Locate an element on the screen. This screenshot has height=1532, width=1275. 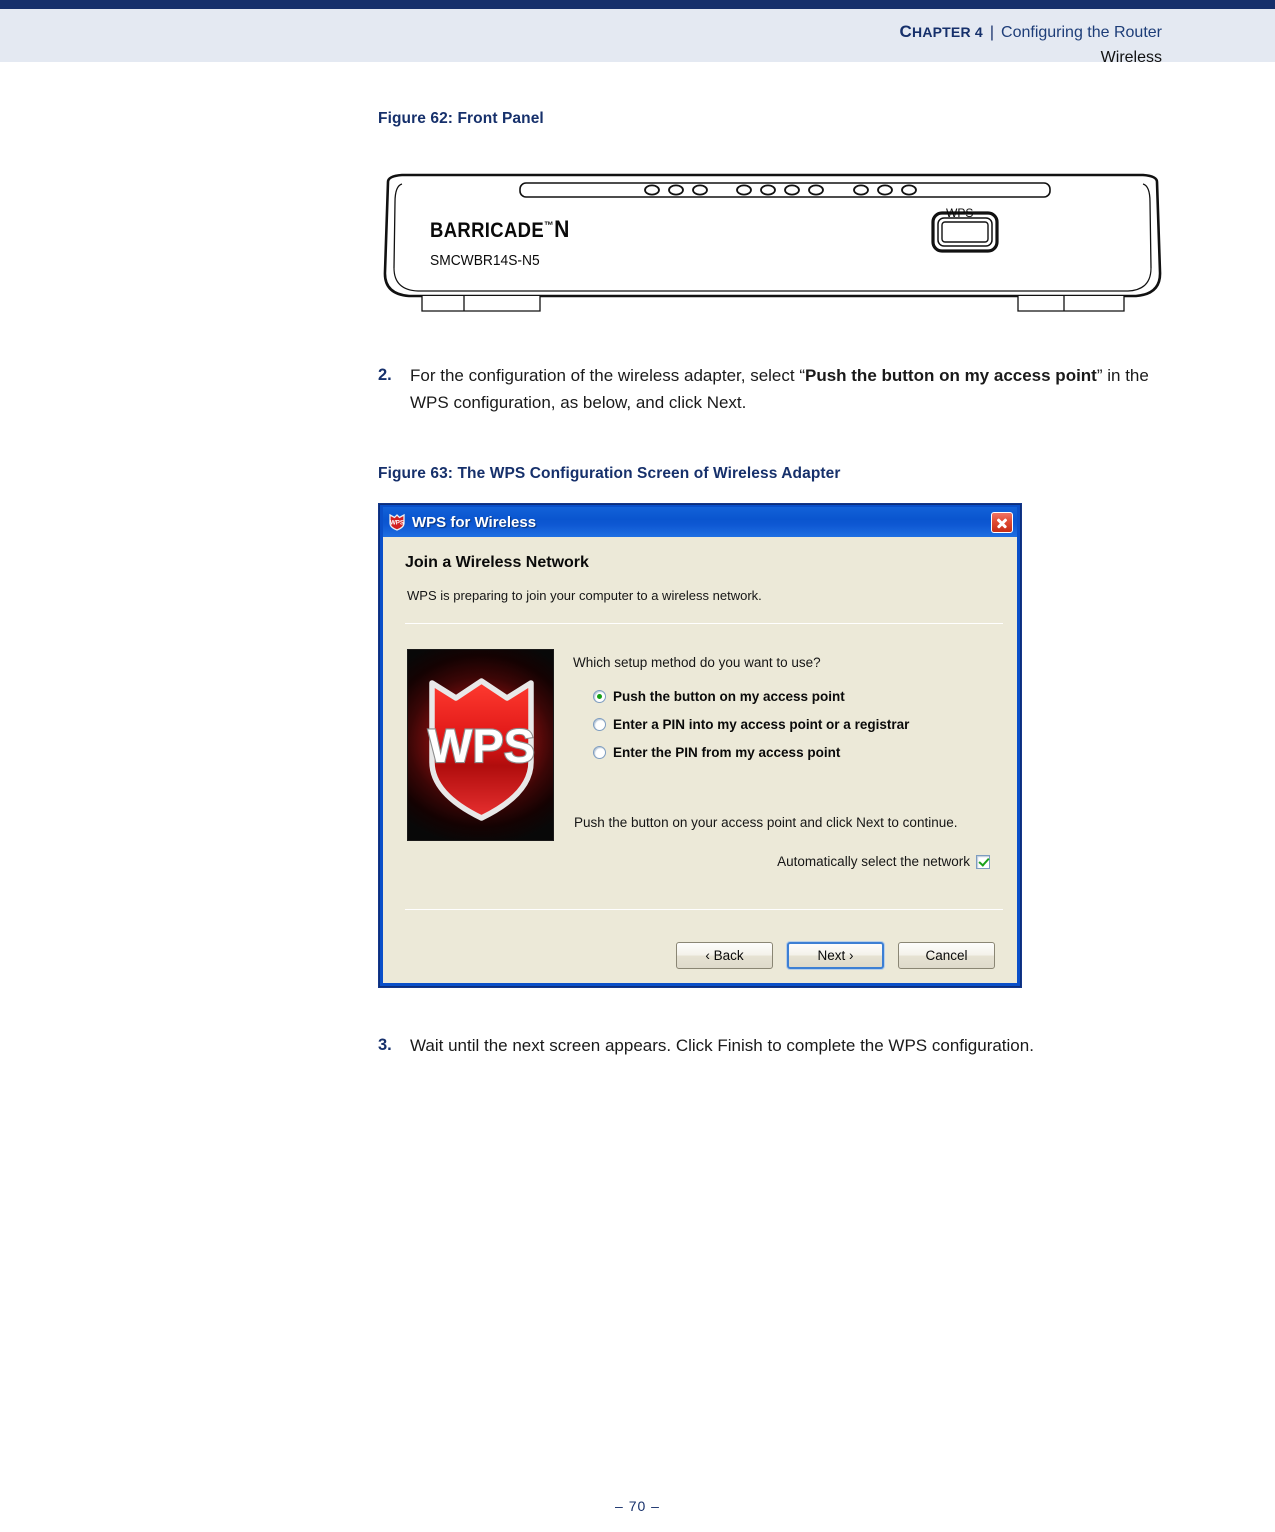
svg-text: WPS is located at coordinates (397, 523).